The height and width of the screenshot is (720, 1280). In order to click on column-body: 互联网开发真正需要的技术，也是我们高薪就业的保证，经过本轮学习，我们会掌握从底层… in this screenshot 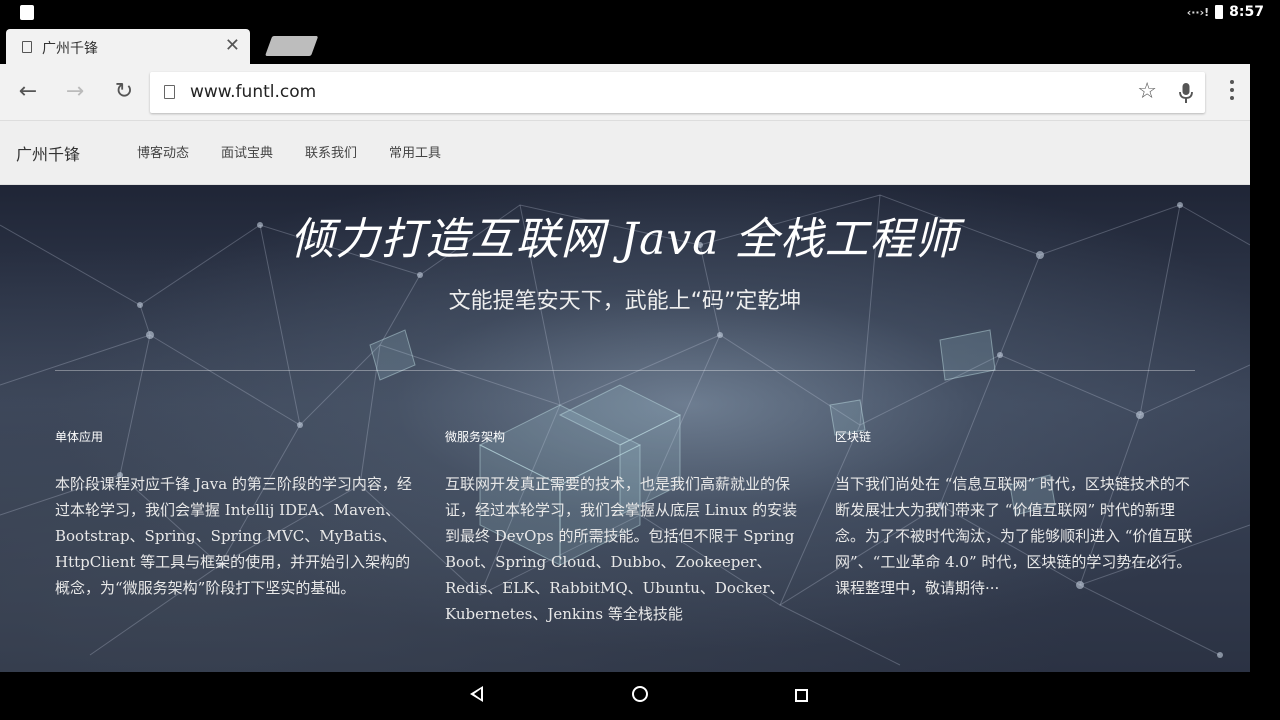, I will do `click(621, 549)`.